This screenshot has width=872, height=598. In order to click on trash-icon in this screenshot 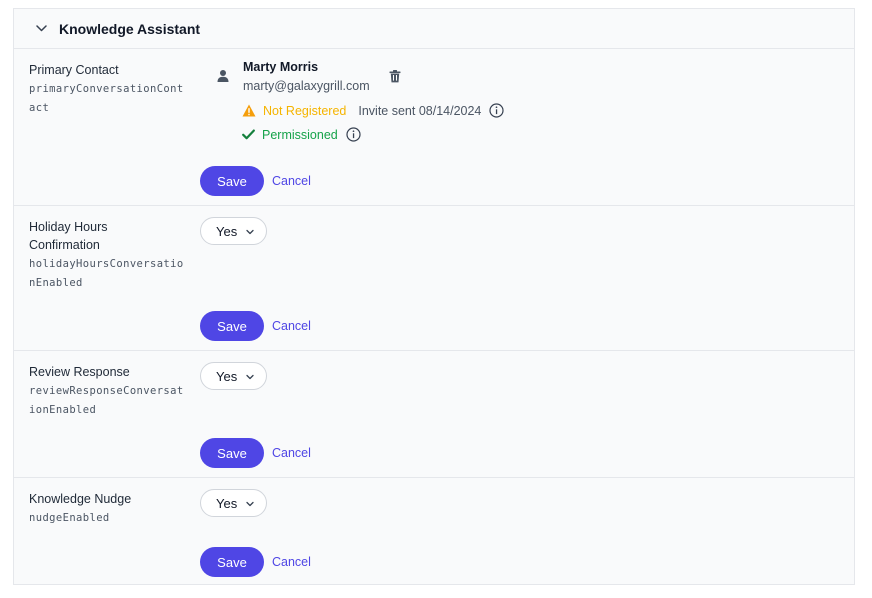, I will do `click(395, 76)`.